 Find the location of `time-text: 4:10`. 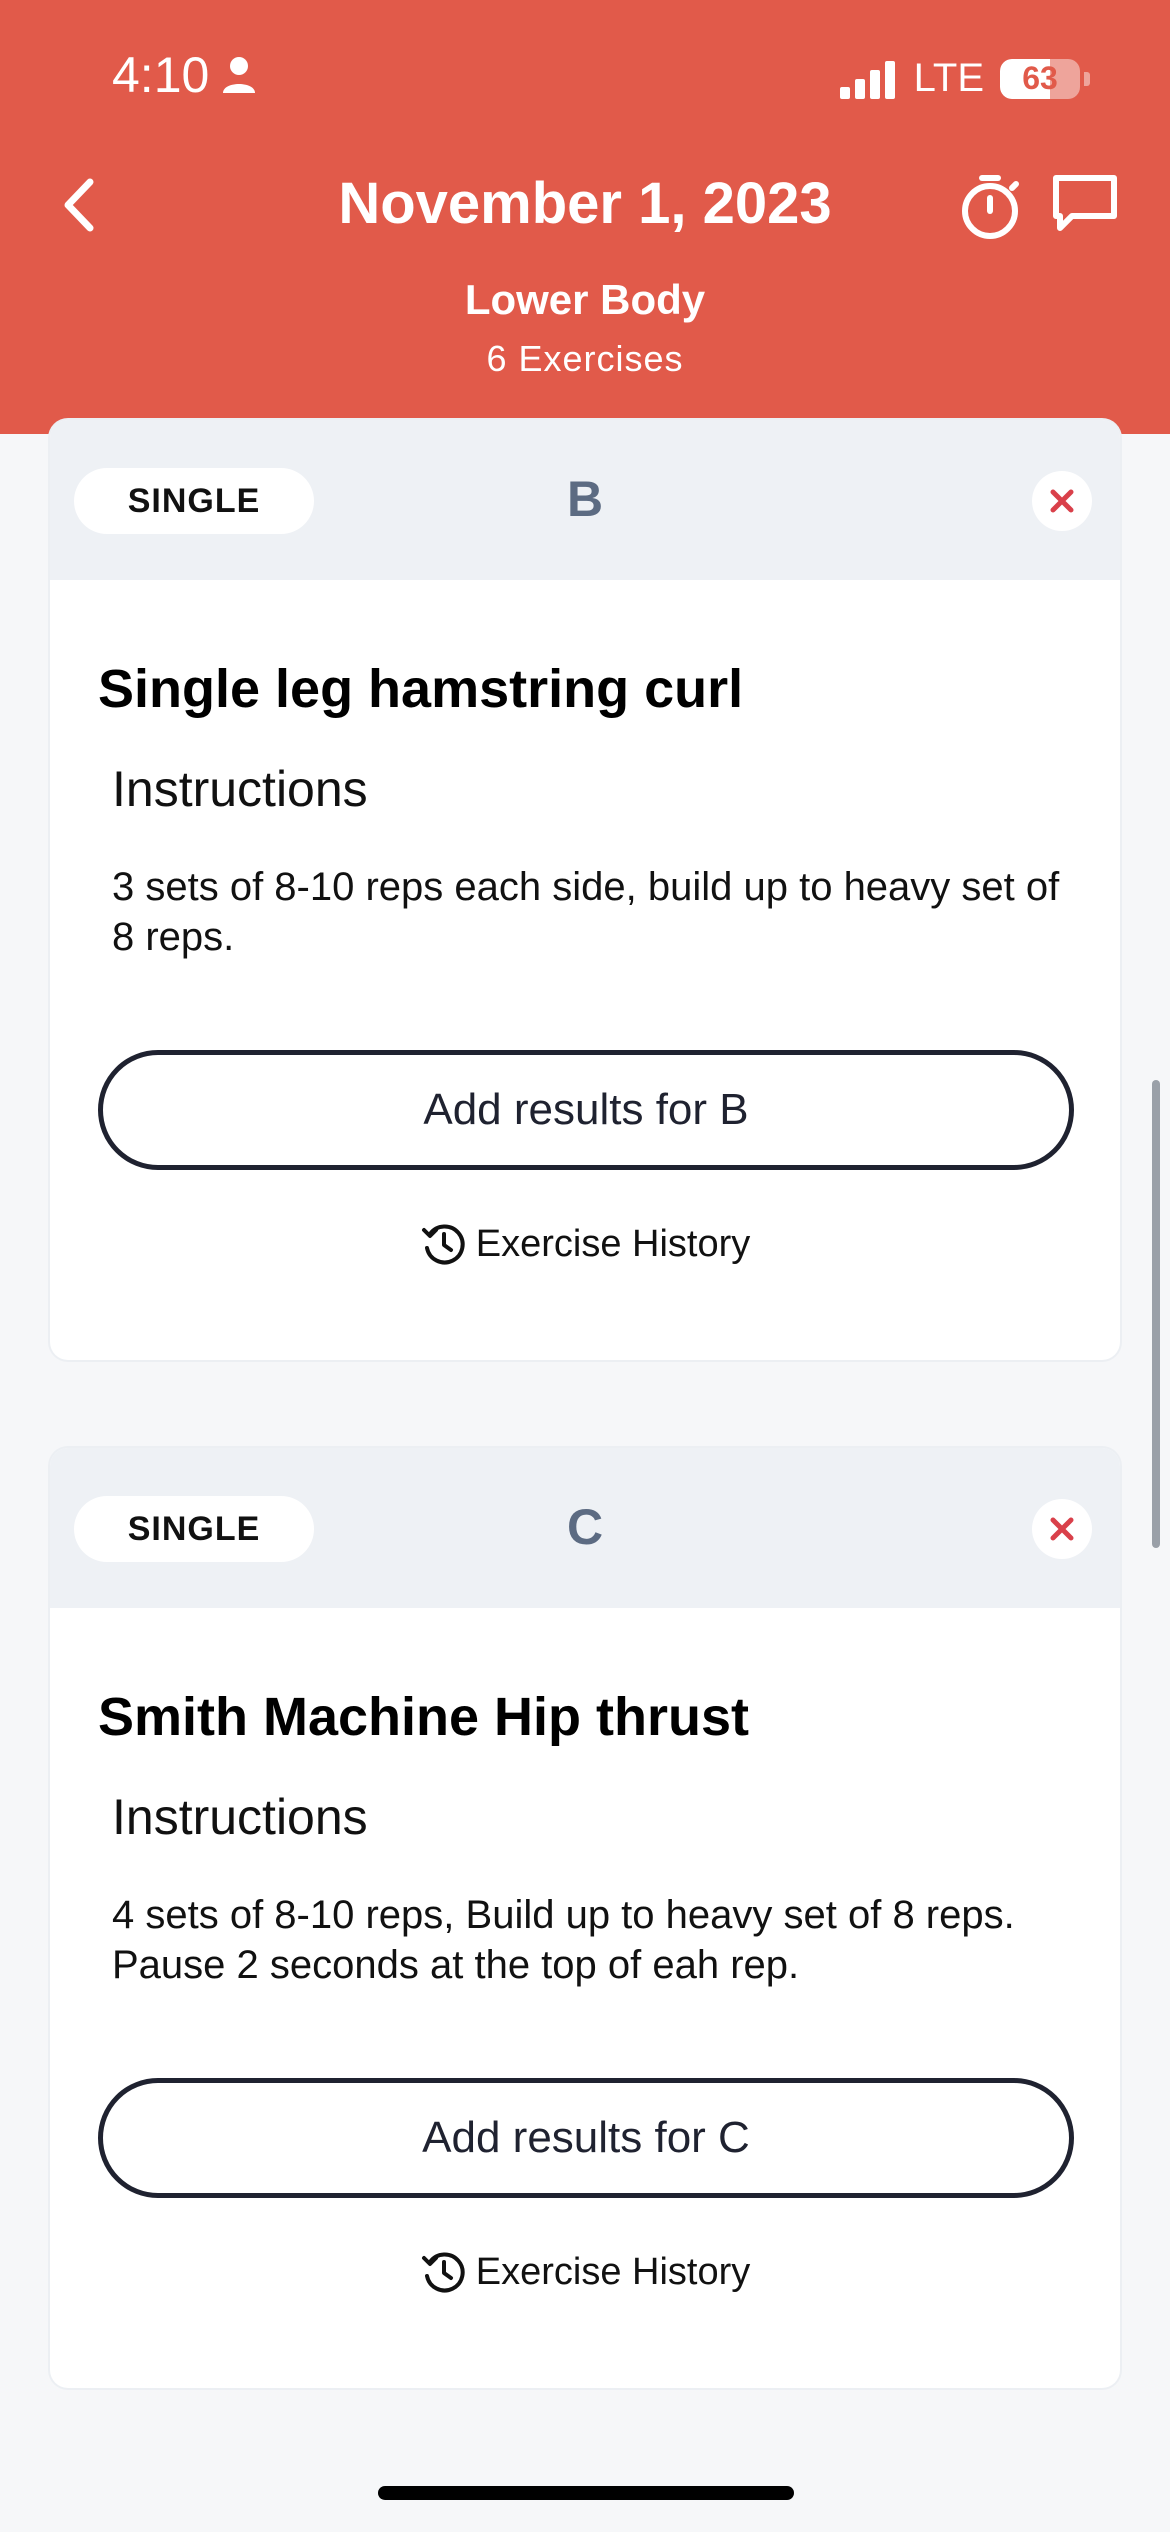

time-text: 4:10 is located at coordinates (161, 75).